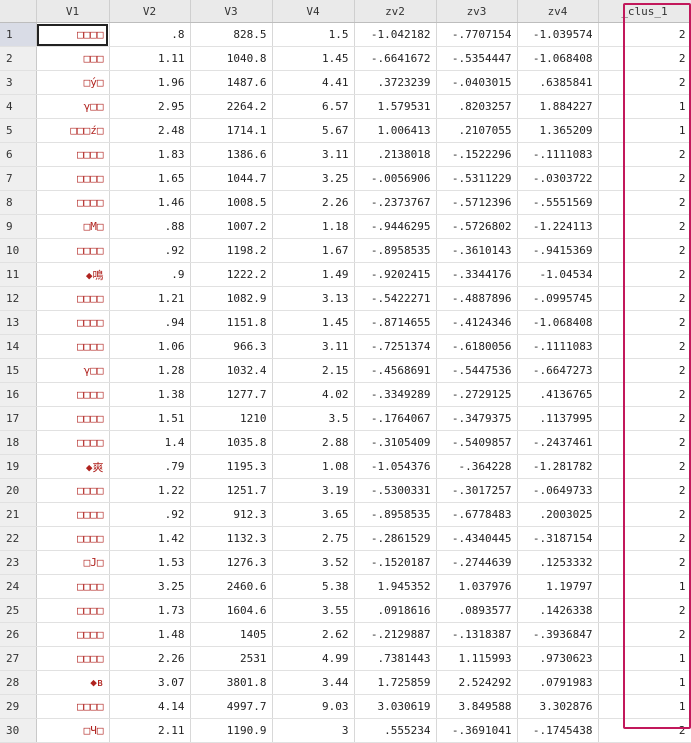 The width and height of the screenshot is (691, 743). I want to click on cell-v3: 1222.2, so click(231, 274).